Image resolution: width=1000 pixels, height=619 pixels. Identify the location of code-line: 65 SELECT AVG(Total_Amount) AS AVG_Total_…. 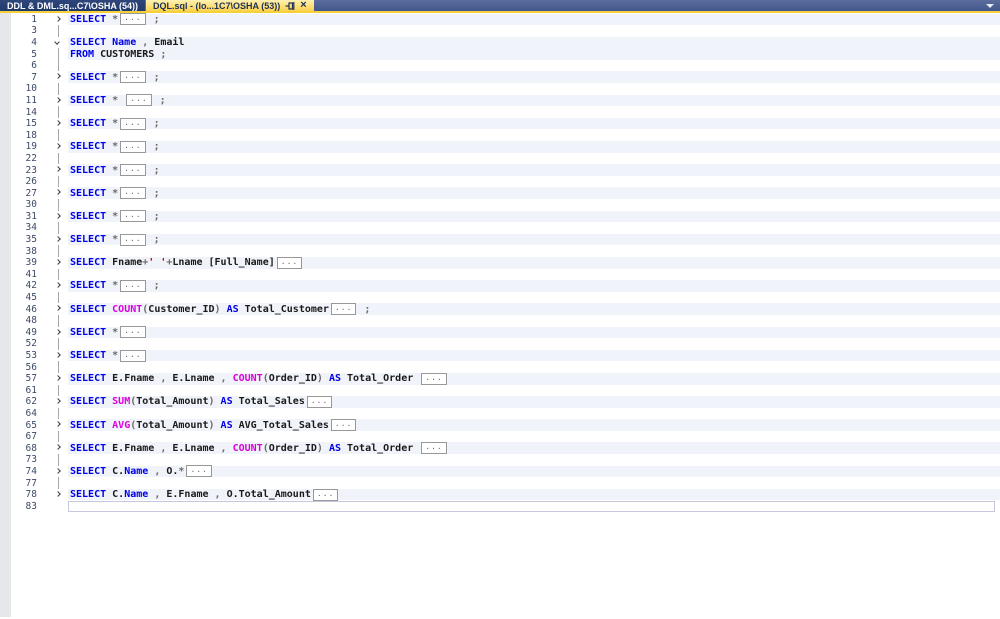
(505, 425).